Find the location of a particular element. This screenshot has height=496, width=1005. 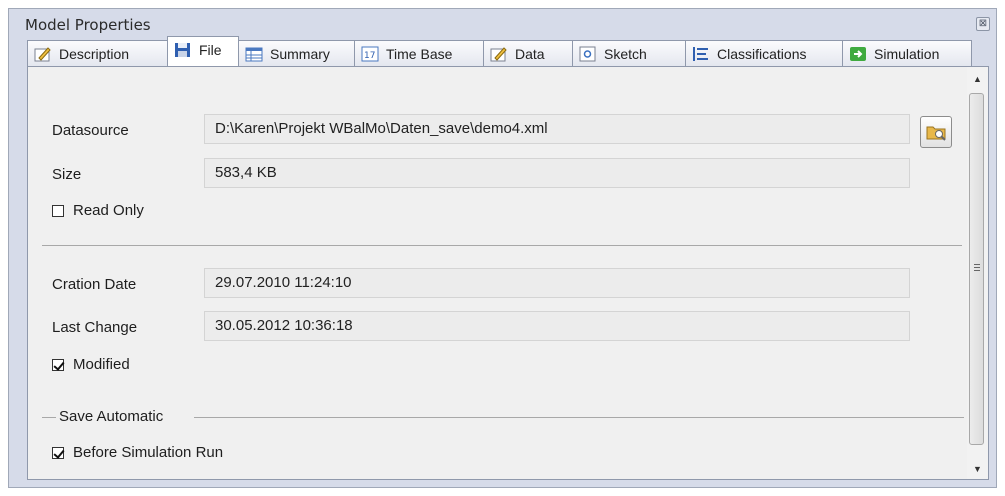

modified-label: Modified is located at coordinates (101, 364).